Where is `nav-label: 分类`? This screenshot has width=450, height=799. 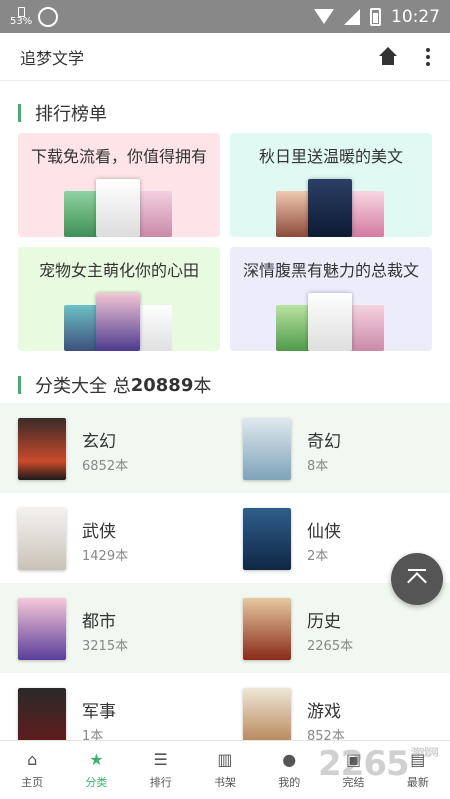
nav-label: 分类 is located at coordinates (96, 782).